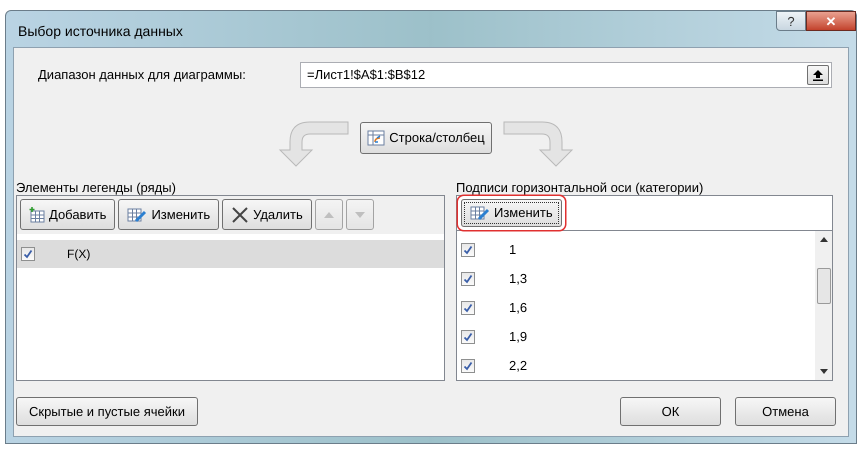 Image resolution: width=857 pixels, height=452 pixels. What do you see at coordinates (823, 286) in the screenshot?
I see `scroll-thumb` at bounding box center [823, 286].